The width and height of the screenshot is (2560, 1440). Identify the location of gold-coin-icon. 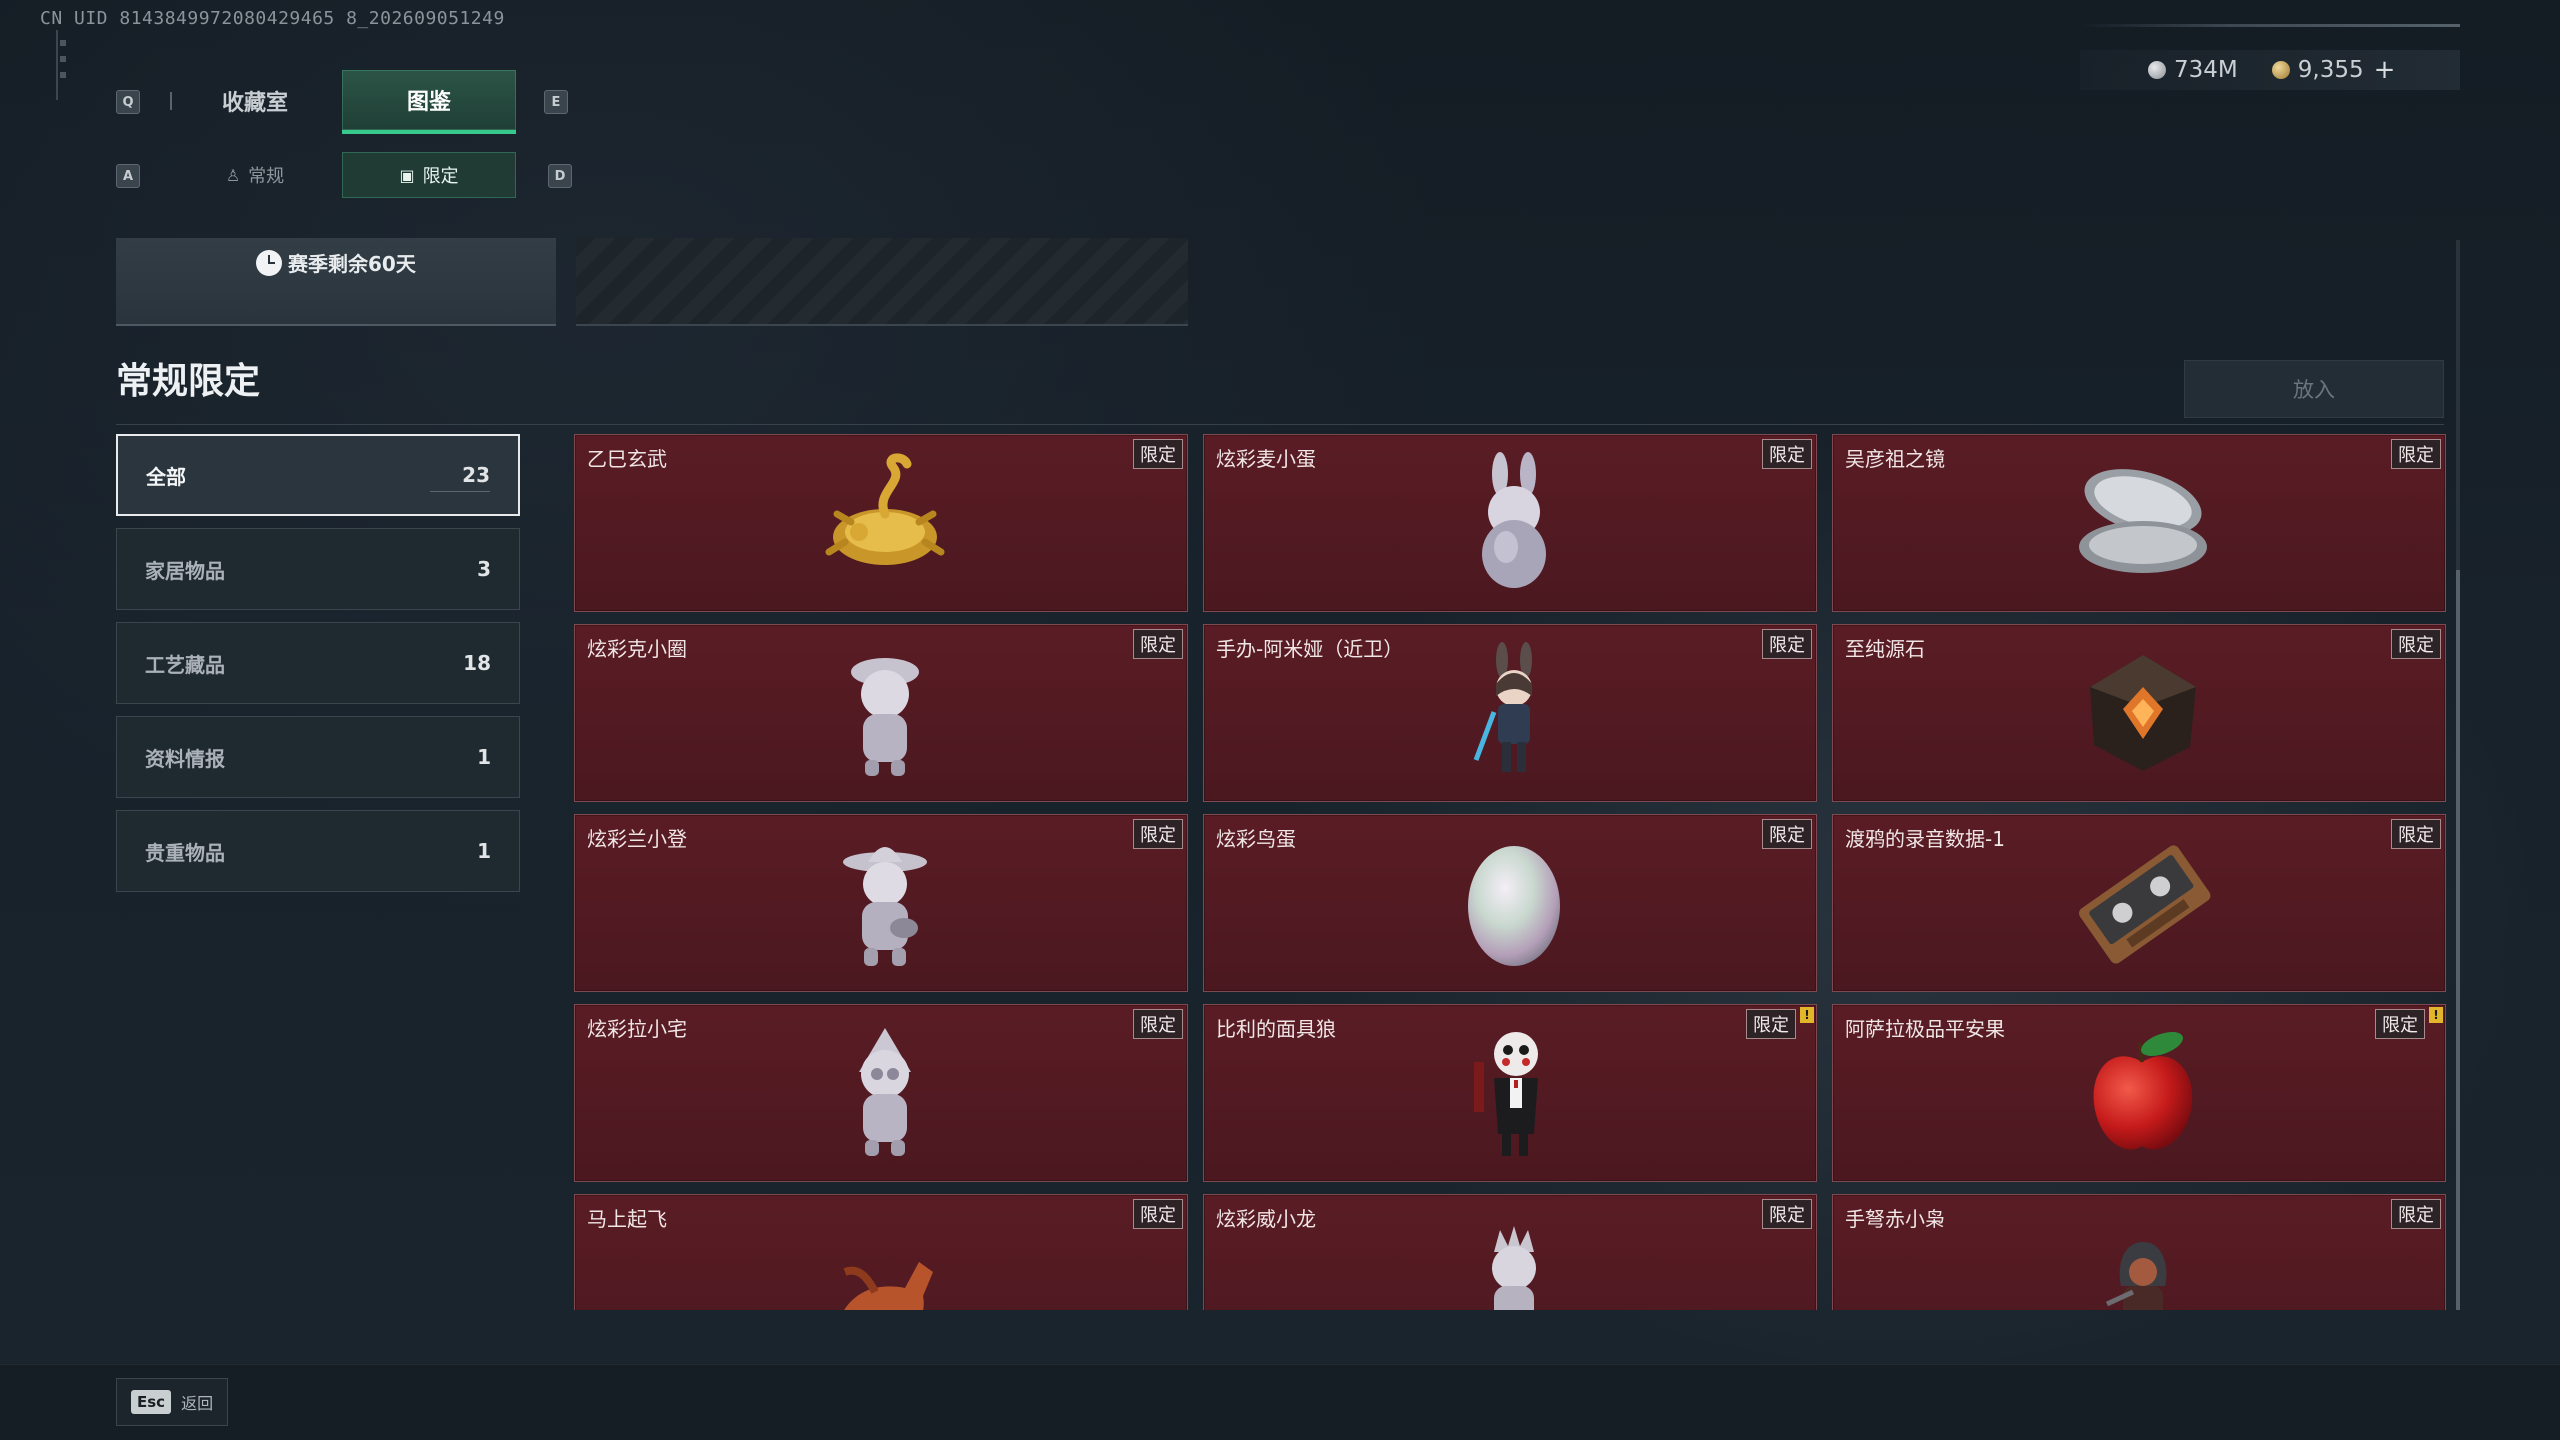
(2280, 70).